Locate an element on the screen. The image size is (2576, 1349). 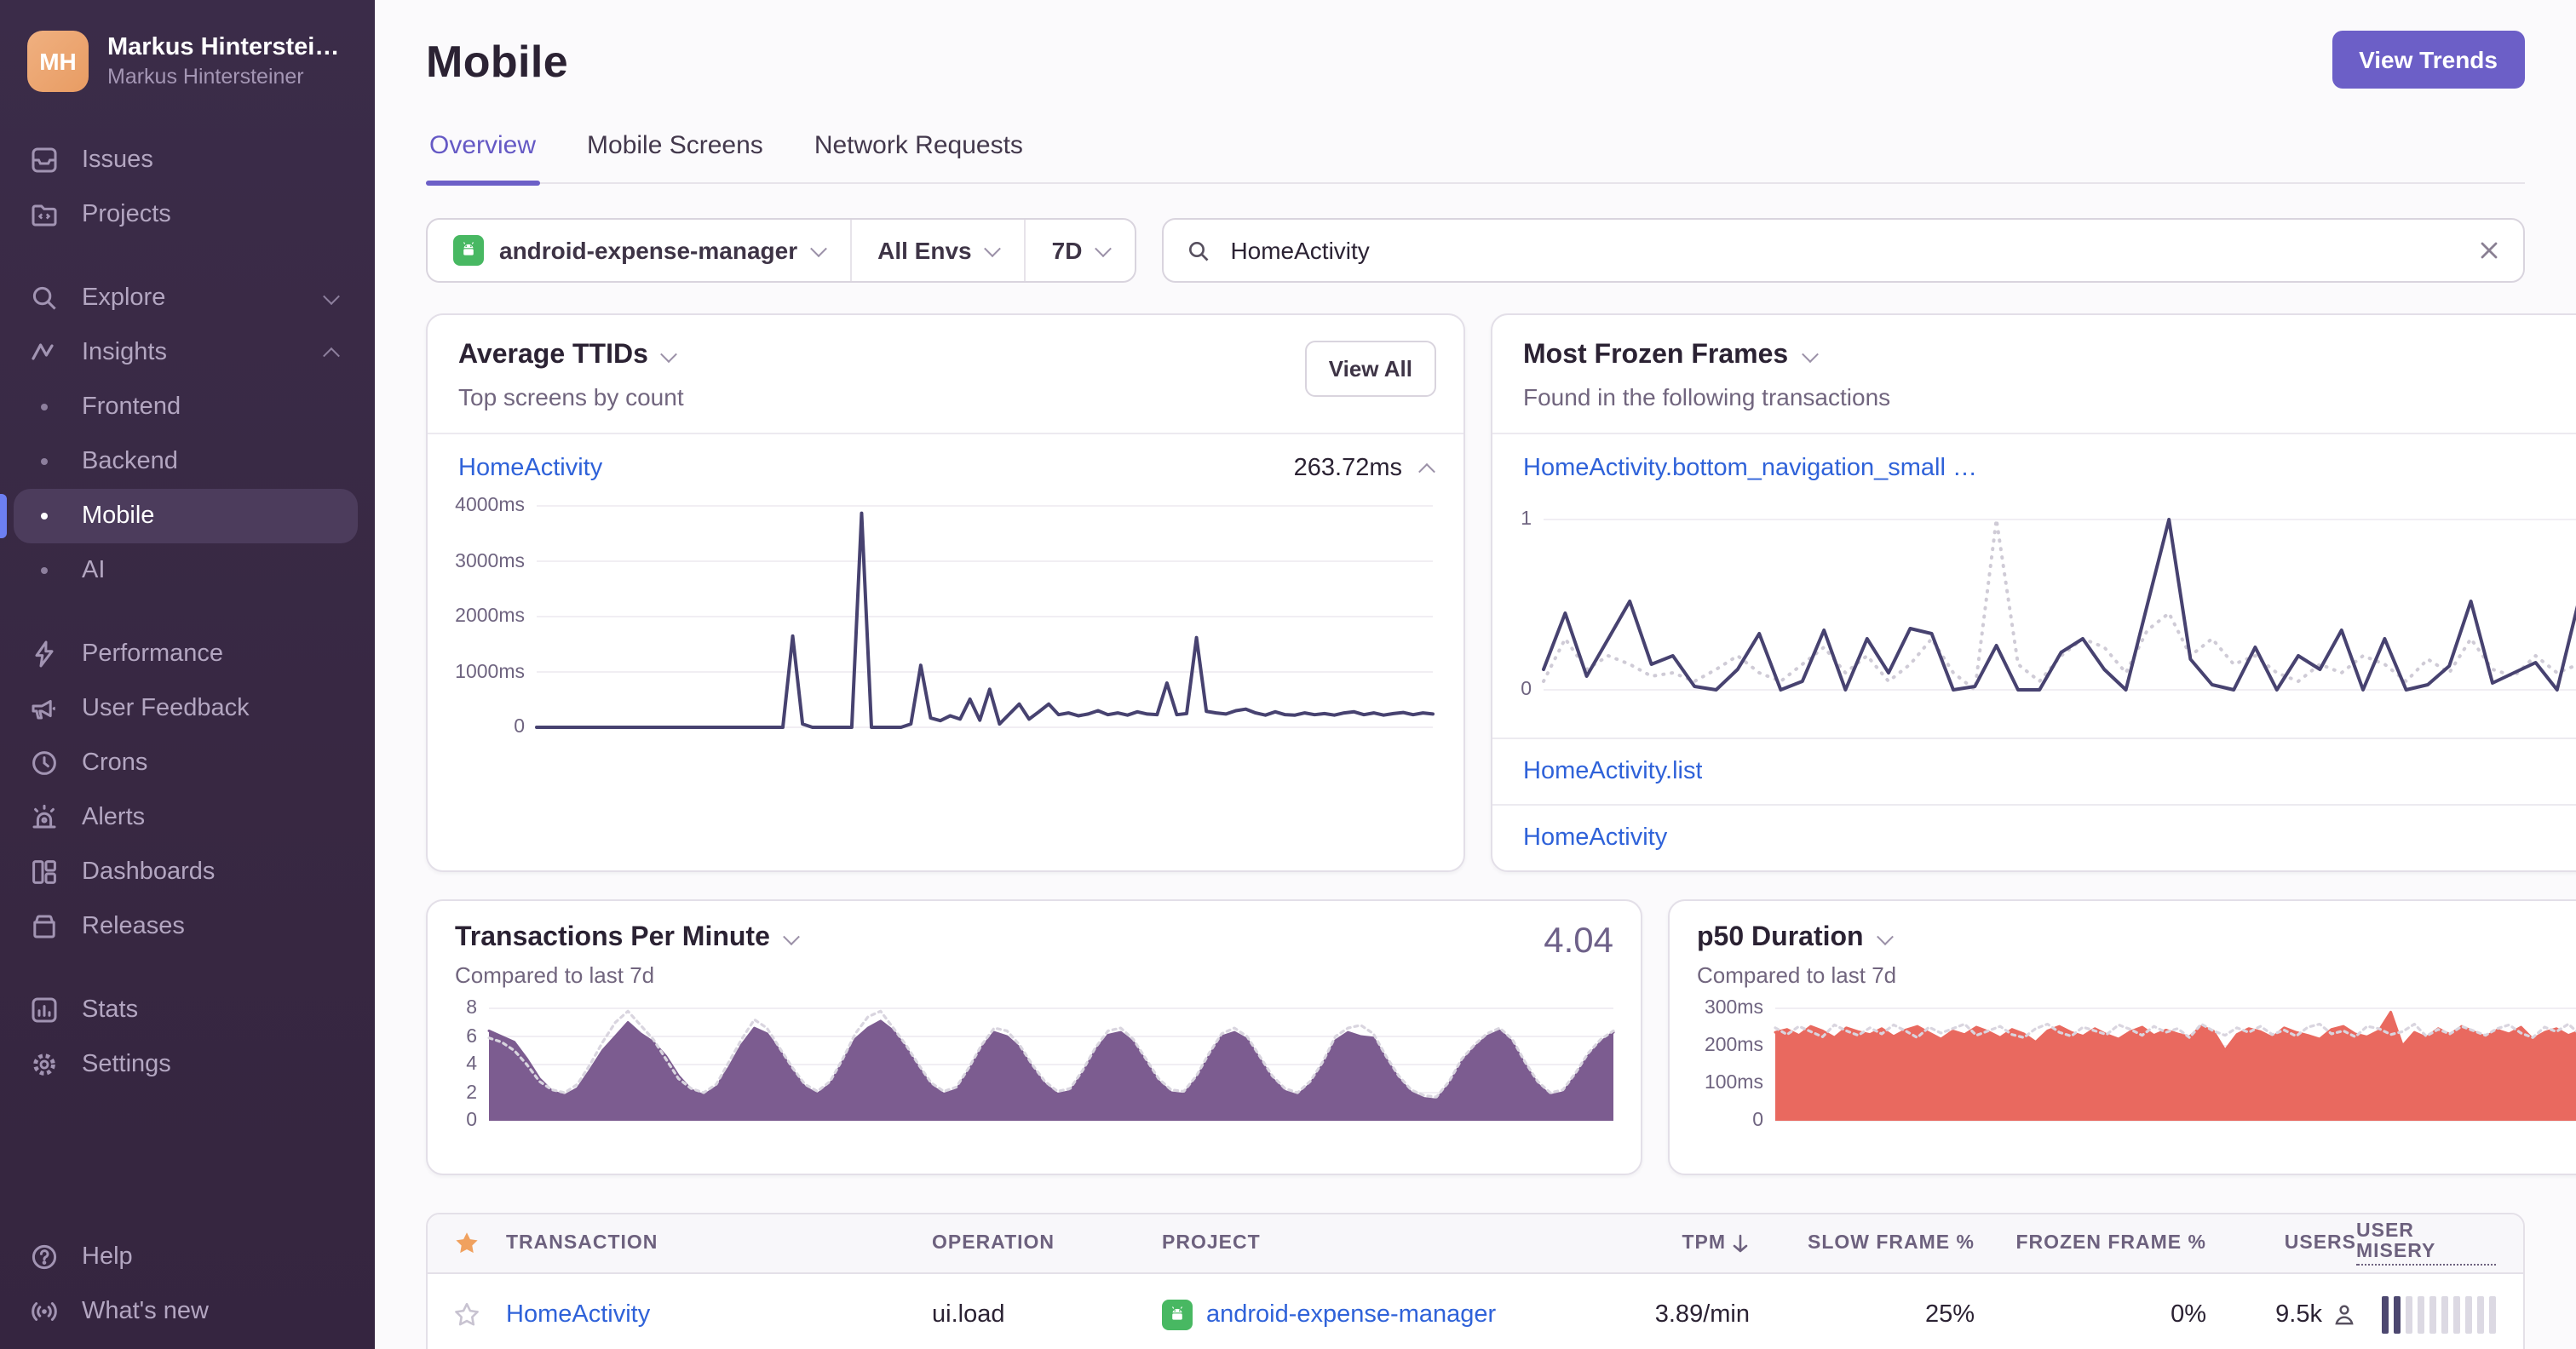
sidebar-item-frontend: Frontend is located at coordinates (186, 407).